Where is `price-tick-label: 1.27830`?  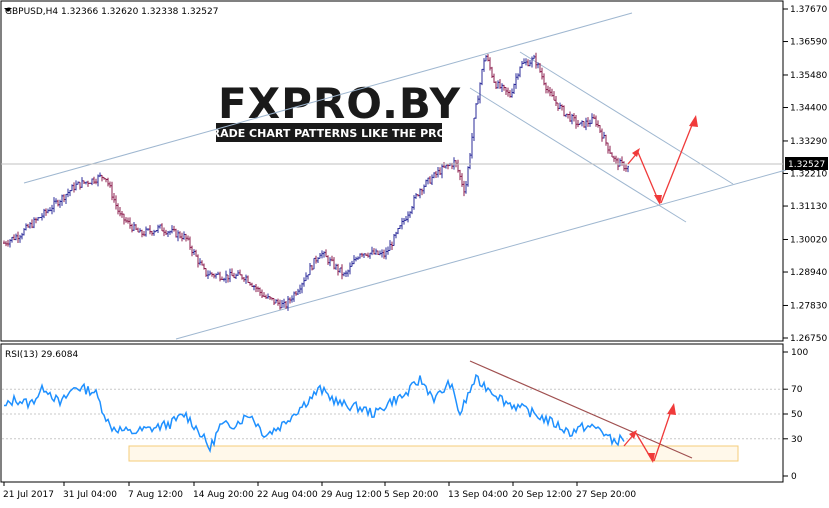 price-tick-label: 1.27830 is located at coordinates (808, 306).